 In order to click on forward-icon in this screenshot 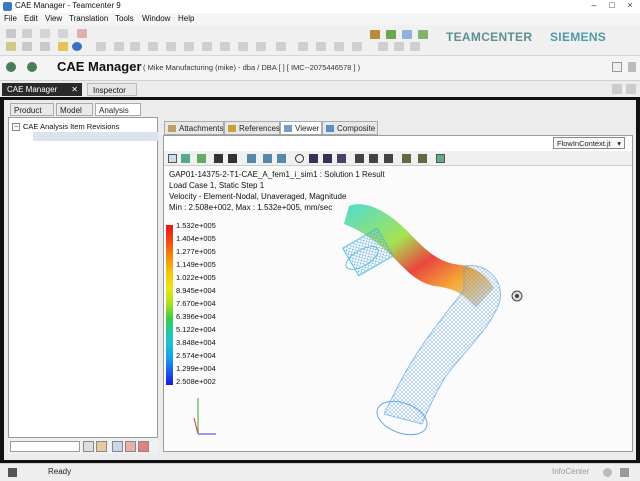, I will do `click(32, 67)`.